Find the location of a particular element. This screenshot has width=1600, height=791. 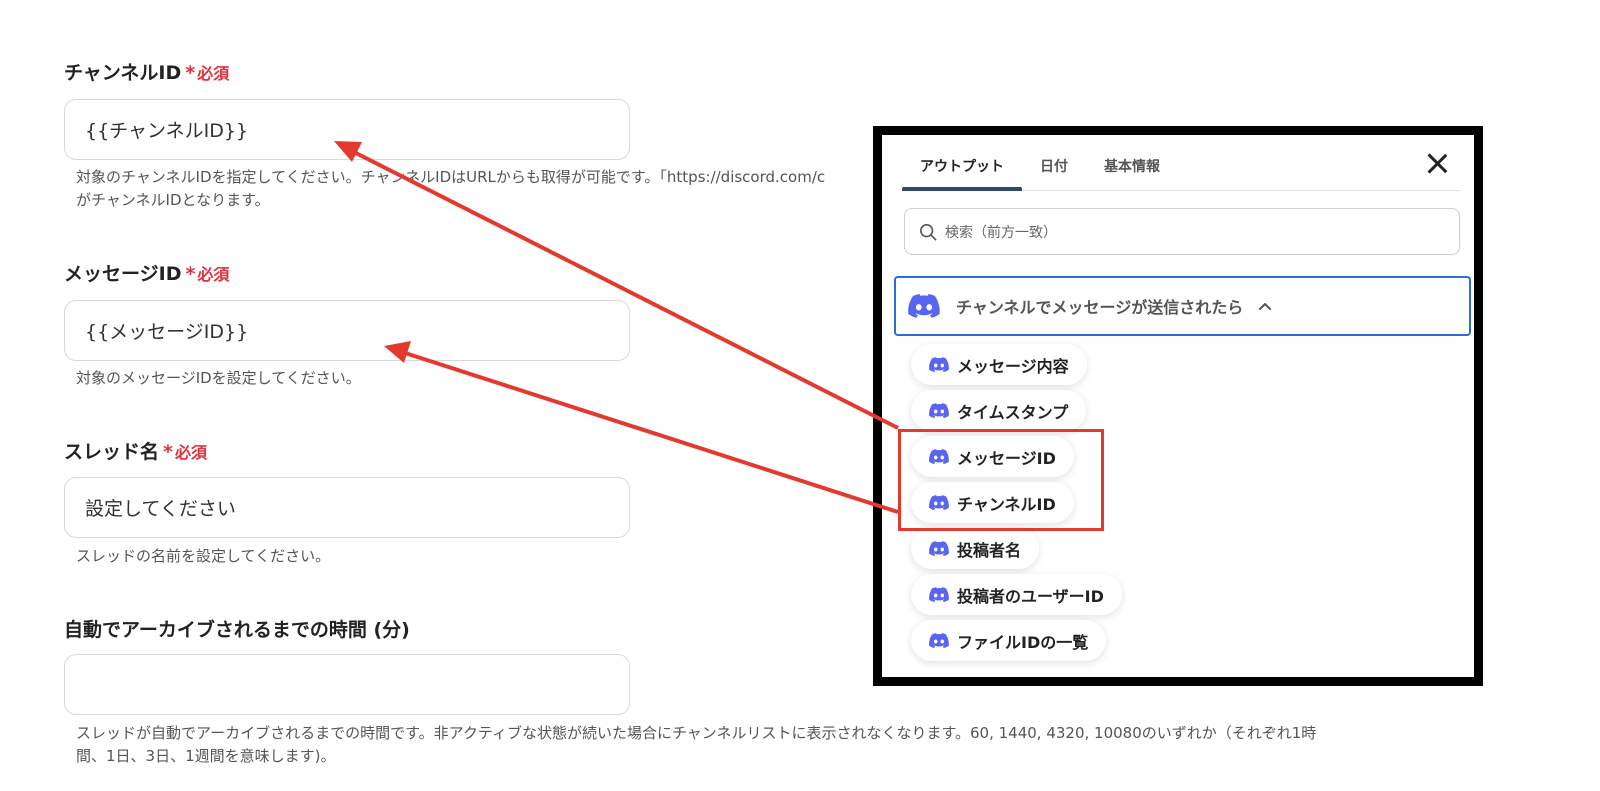

output-item-label: ファイルIDの一覧 is located at coordinates (1023, 642).